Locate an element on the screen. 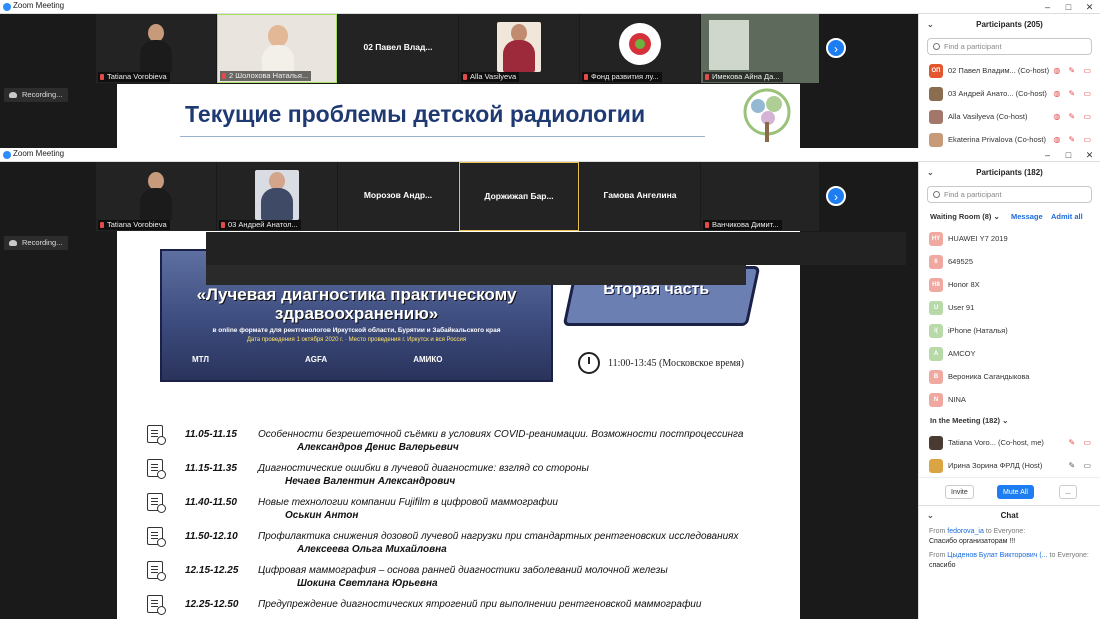 This screenshot has height=619, width=1100. participant-row: Ирина Зорина ФРЛД (Host) ✎ ▭ is located at coordinates (1009, 465).